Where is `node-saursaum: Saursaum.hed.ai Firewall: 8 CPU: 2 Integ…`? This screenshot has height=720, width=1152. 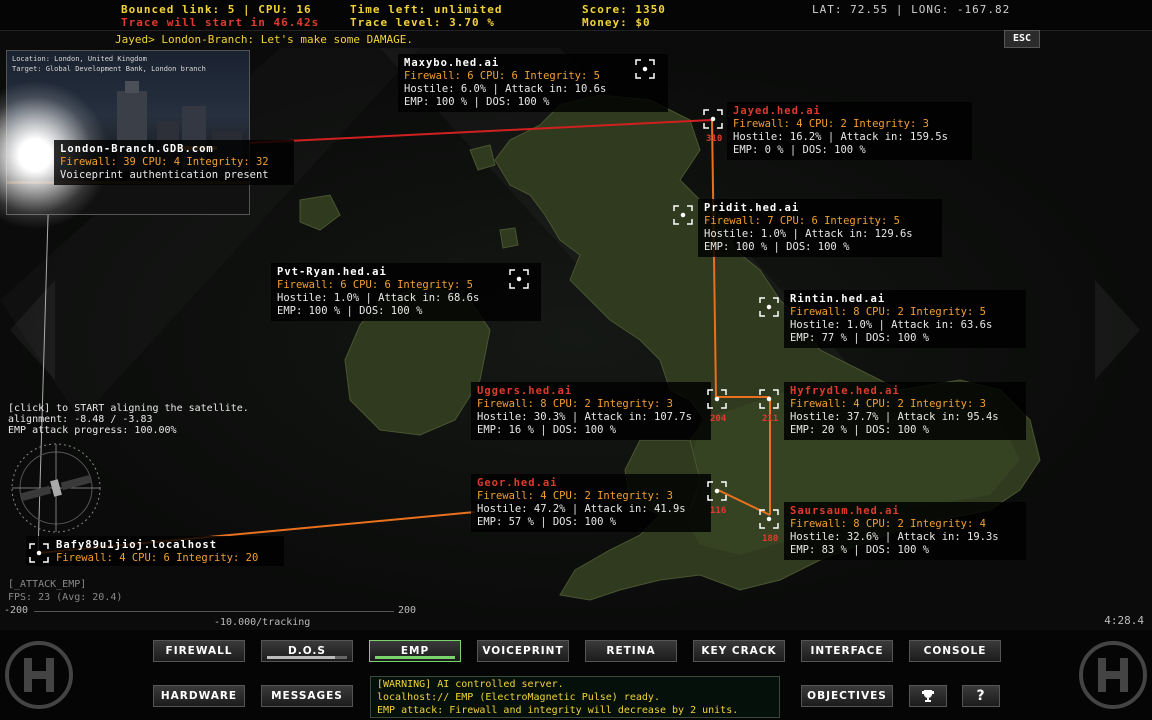 node-saursaum: Saursaum.hed.ai Firewall: 8 CPU: 2 Integ… is located at coordinates (905, 531).